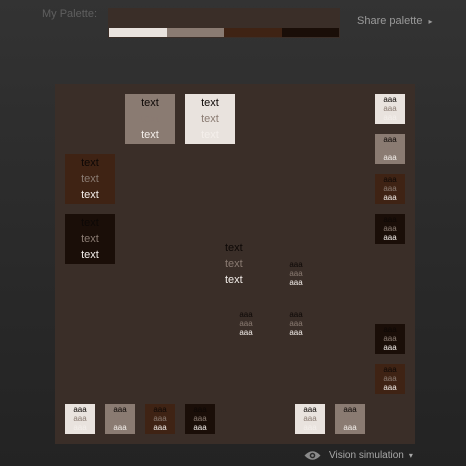 Image resolution: width=466 pixels, height=466 pixels. Describe the element at coordinates (410, 455) in the screenshot. I see `chevron-down-icon: ▾` at that location.